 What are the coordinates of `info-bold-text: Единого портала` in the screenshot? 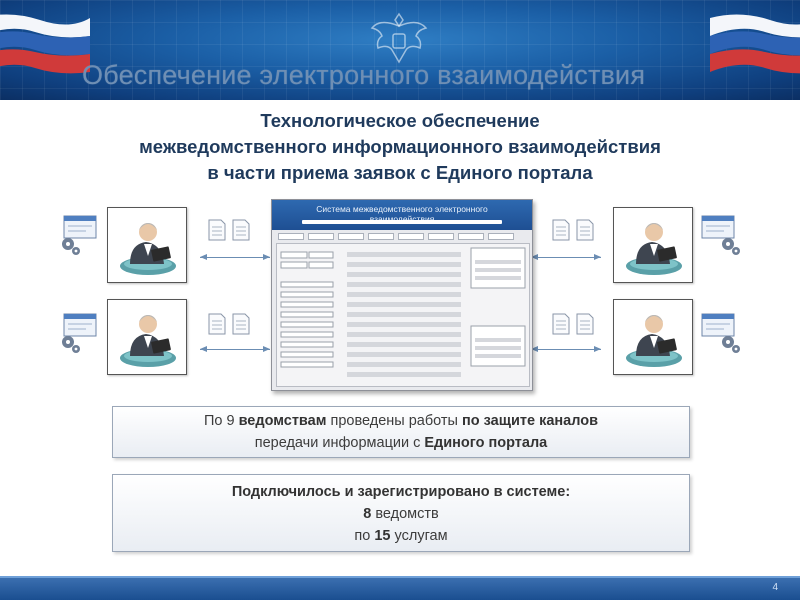 It's located at (486, 443).